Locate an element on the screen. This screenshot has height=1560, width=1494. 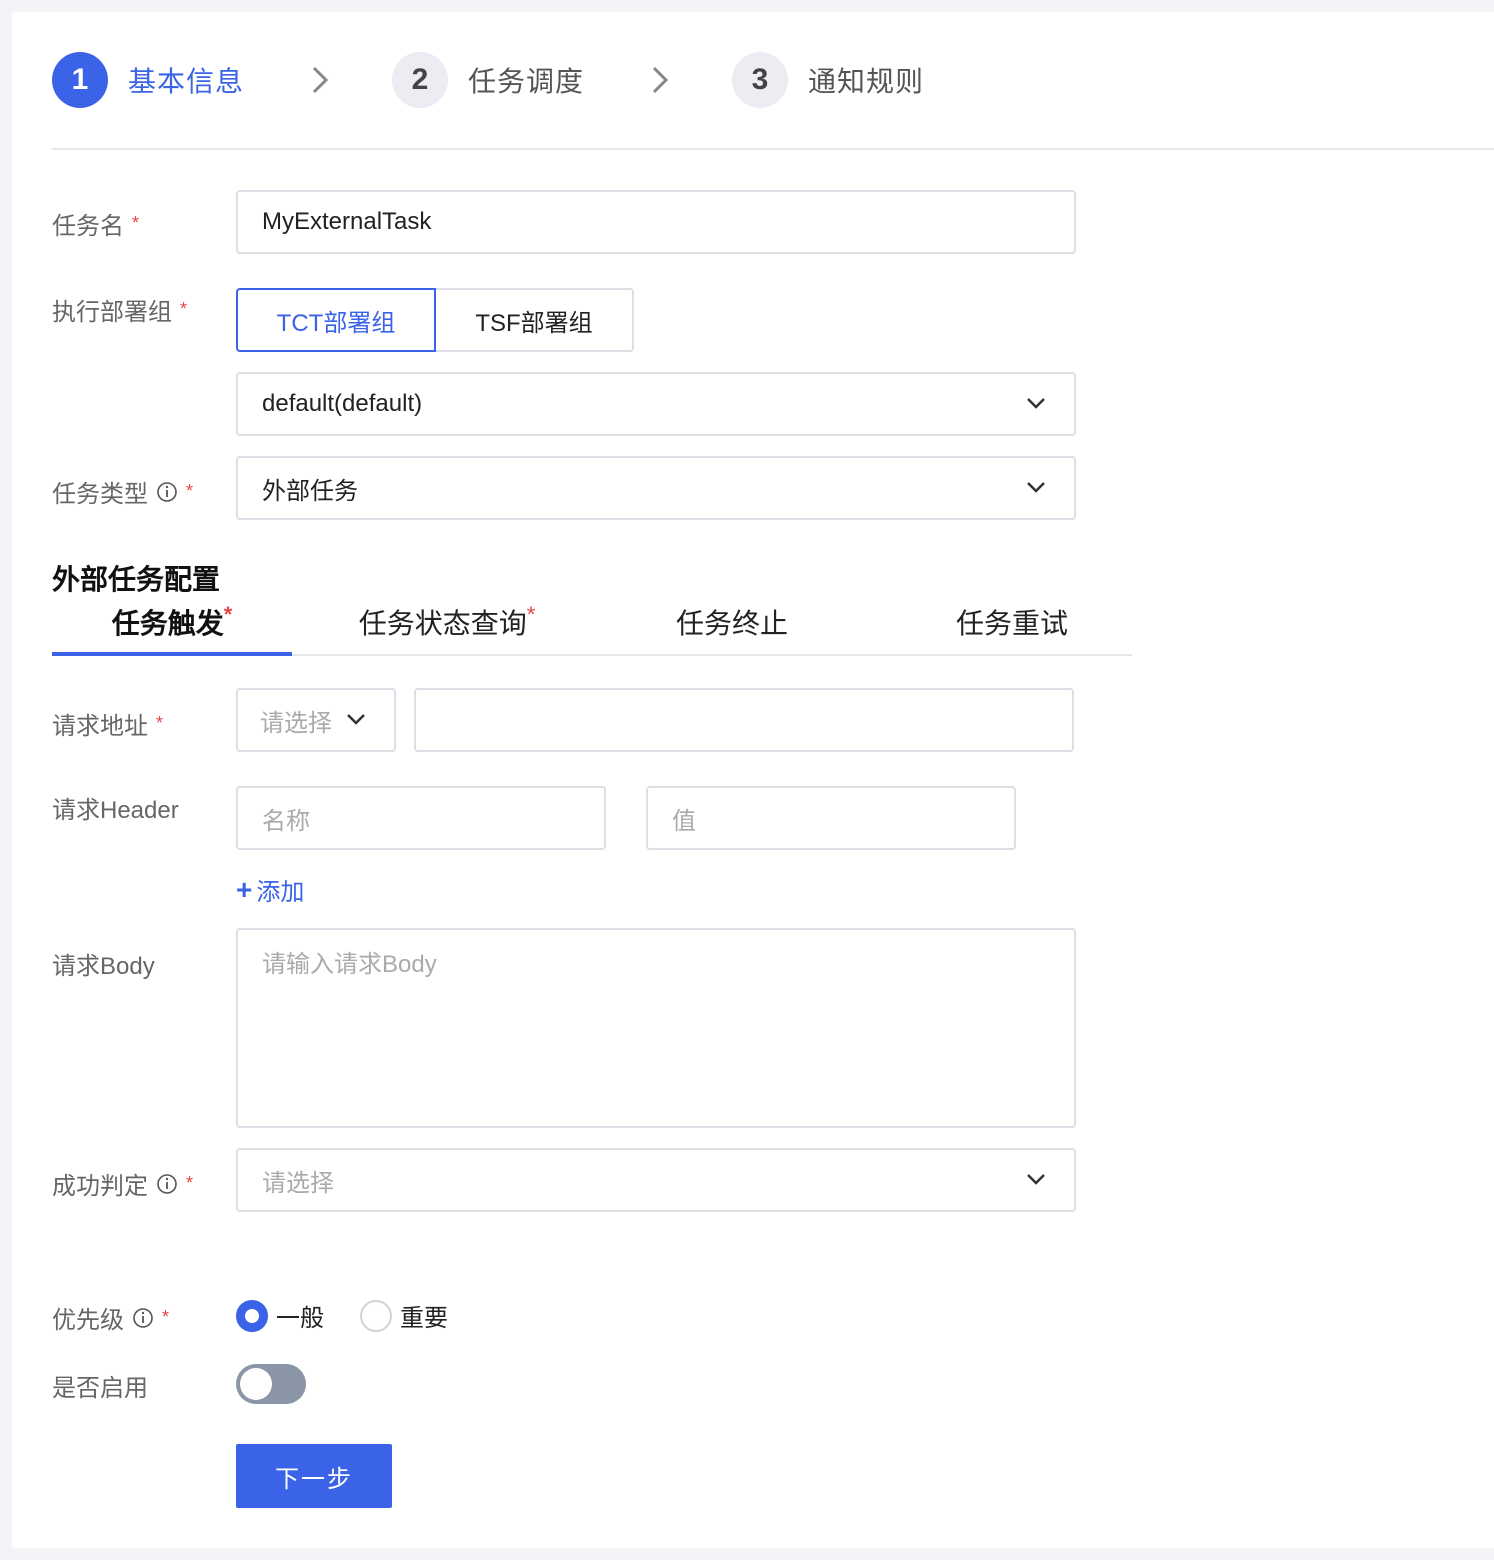
task-type-select: 外部任务 is located at coordinates (656, 488).